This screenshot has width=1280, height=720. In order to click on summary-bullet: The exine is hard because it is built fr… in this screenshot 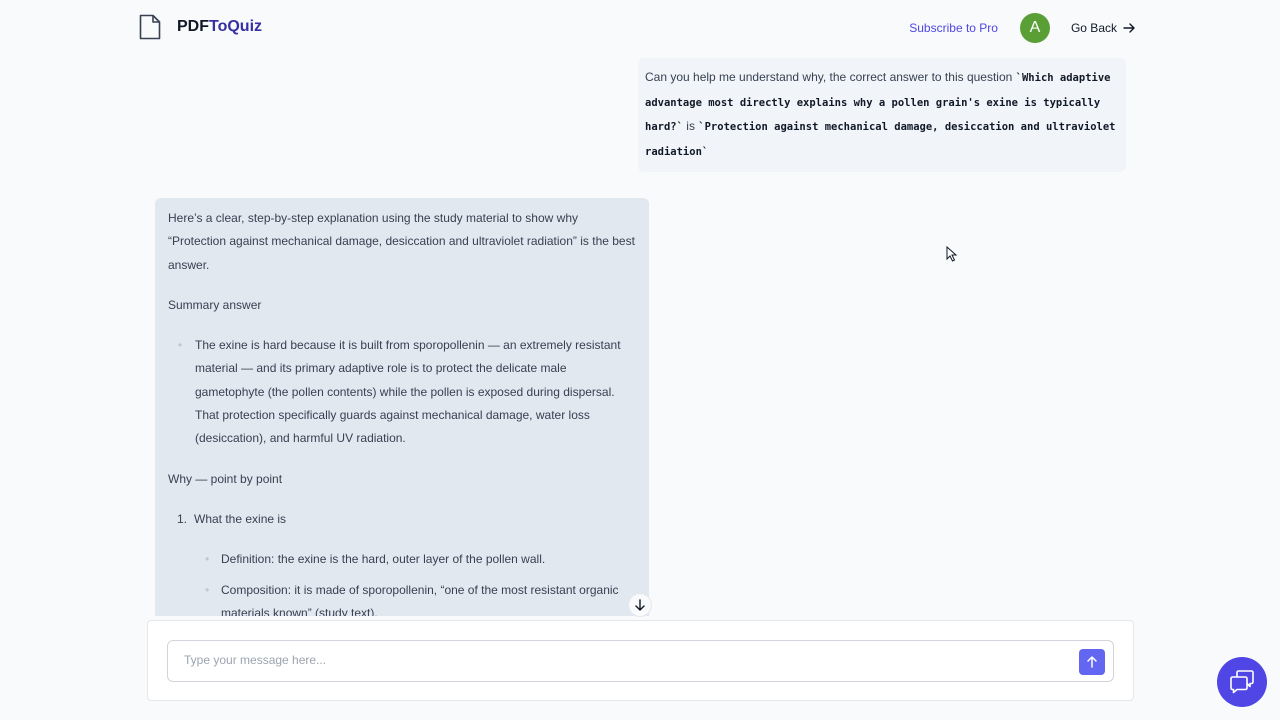, I will do `click(407, 392)`.